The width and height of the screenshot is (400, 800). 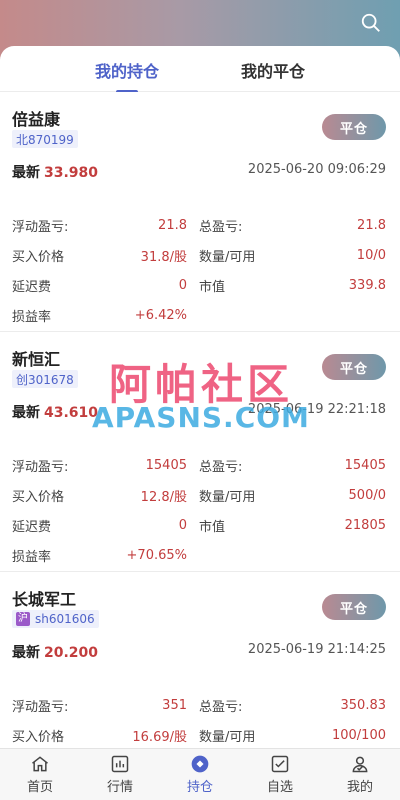 I want to click on total-pnl-value: 15405, so click(x=365, y=465).